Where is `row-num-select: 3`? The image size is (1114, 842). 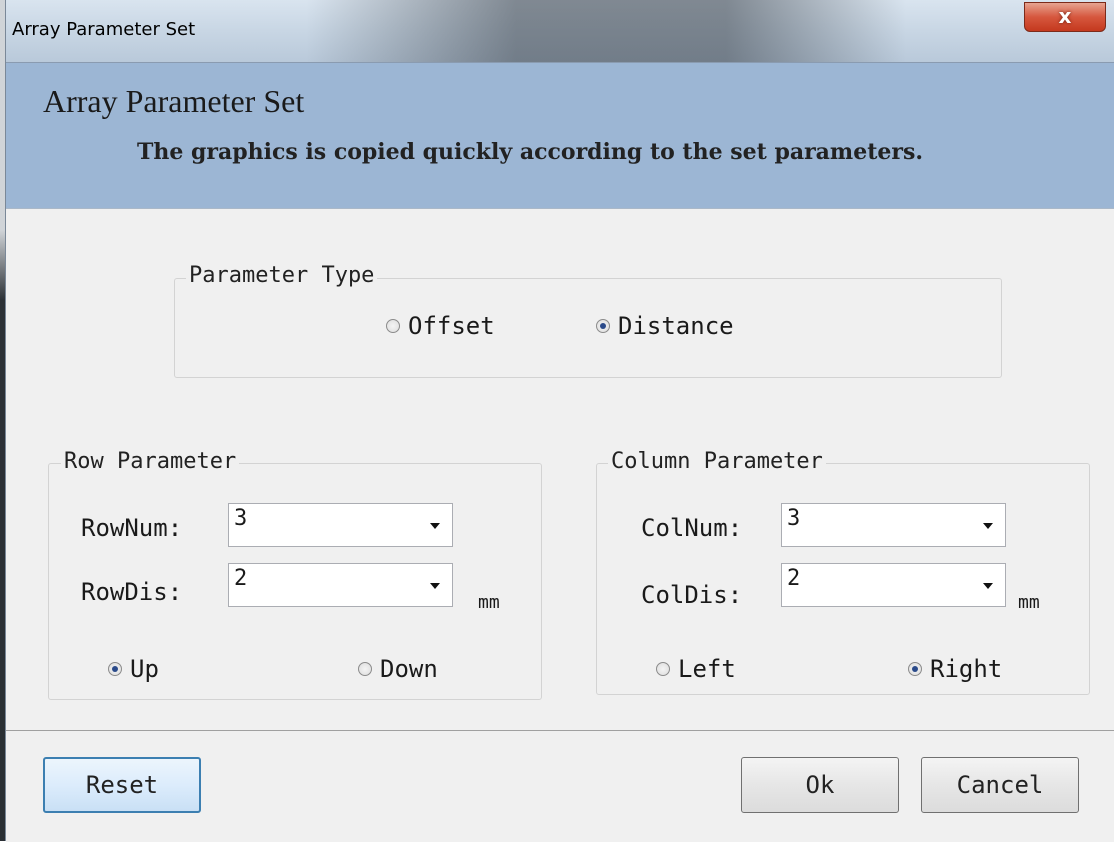
row-num-select: 3 is located at coordinates (340, 525).